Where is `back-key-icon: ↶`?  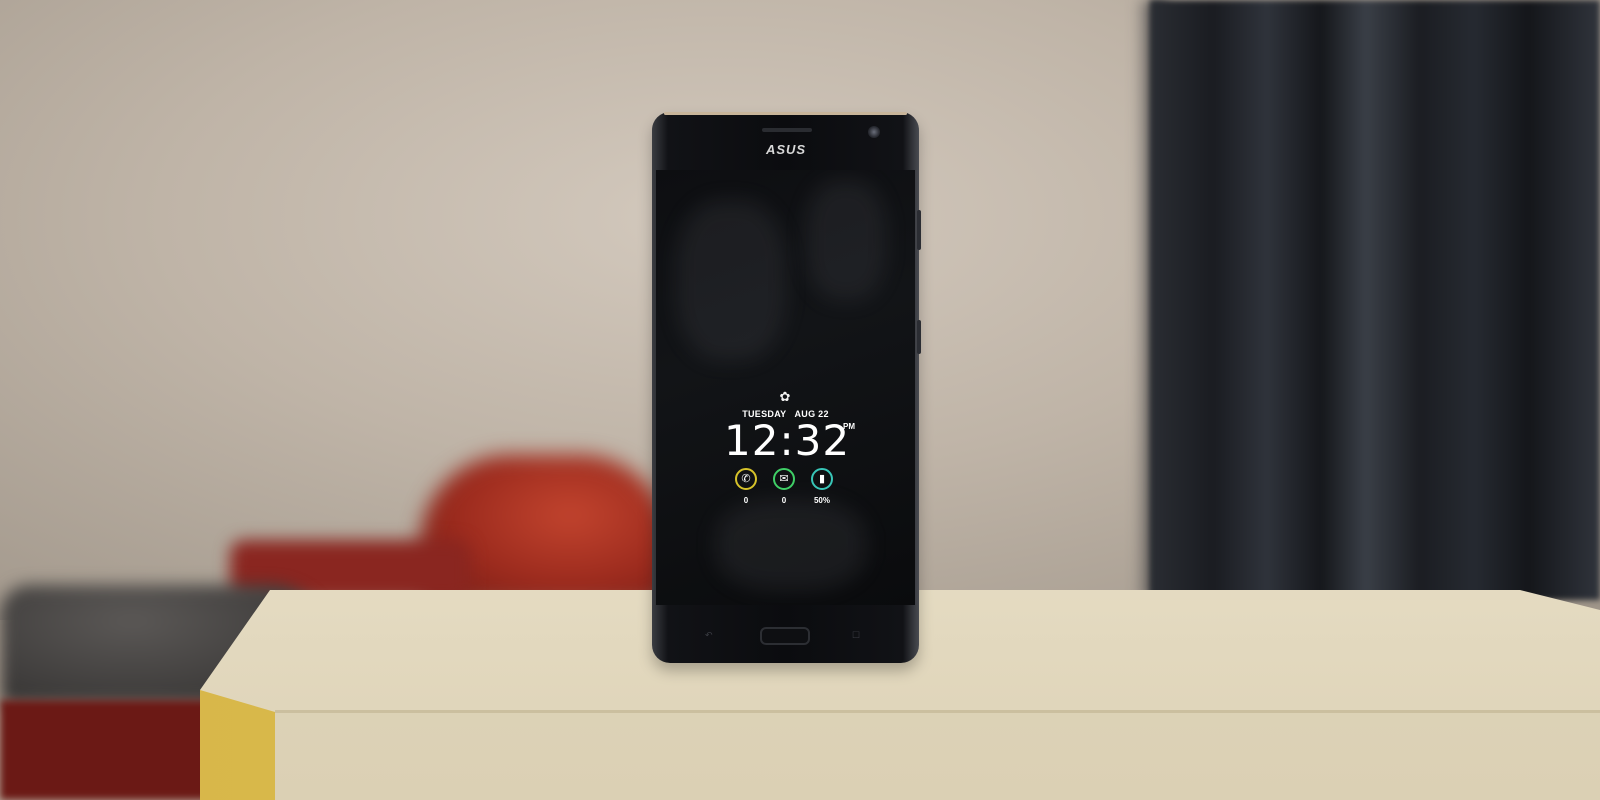
back-key-icon: ↶ is located at coordinates (711, 635).